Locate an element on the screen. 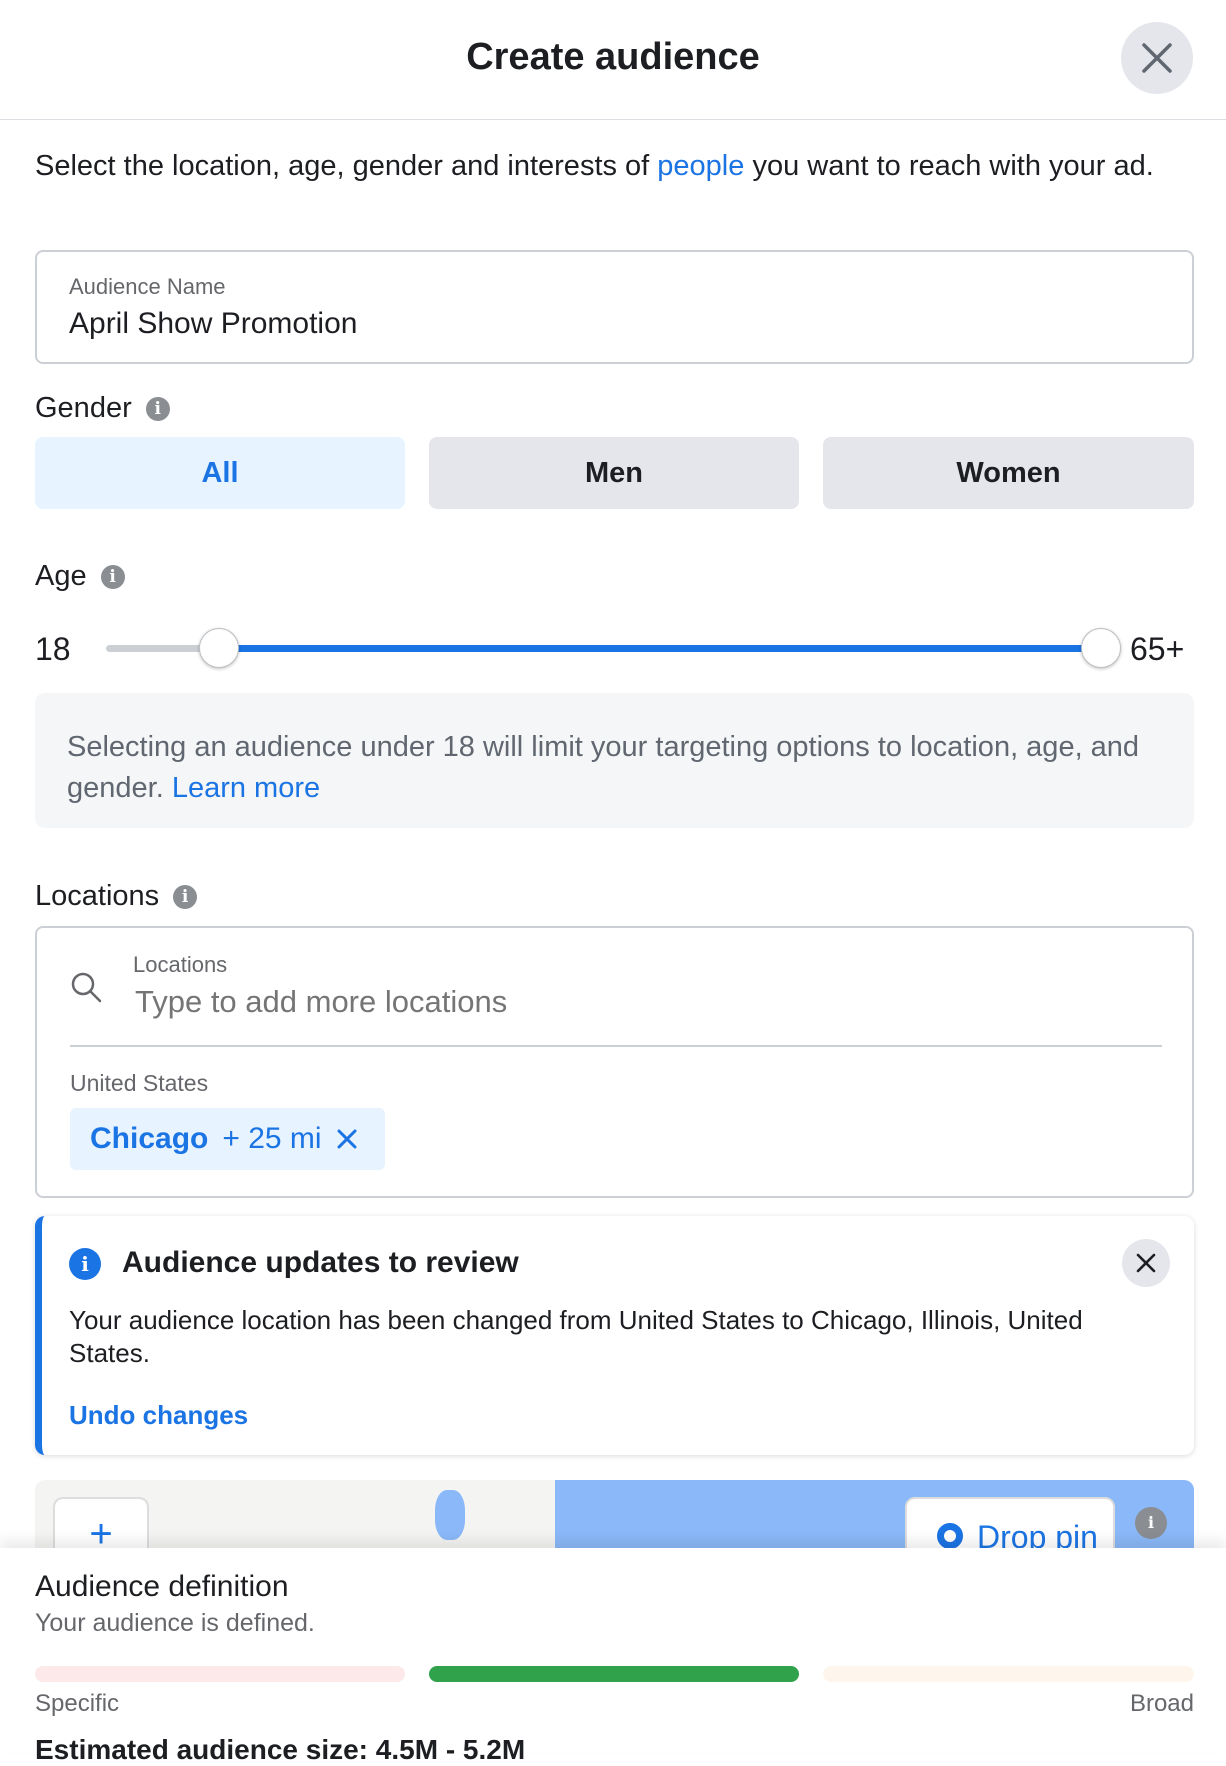  dialog-title: Create audience is located at coordinates (613, 57).